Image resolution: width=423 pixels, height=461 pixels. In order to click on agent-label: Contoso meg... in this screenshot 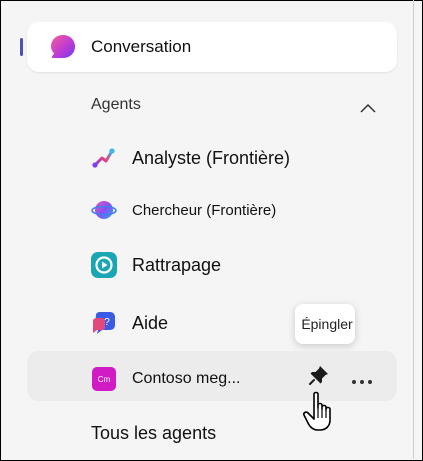, I will do `click(186, 378)`.